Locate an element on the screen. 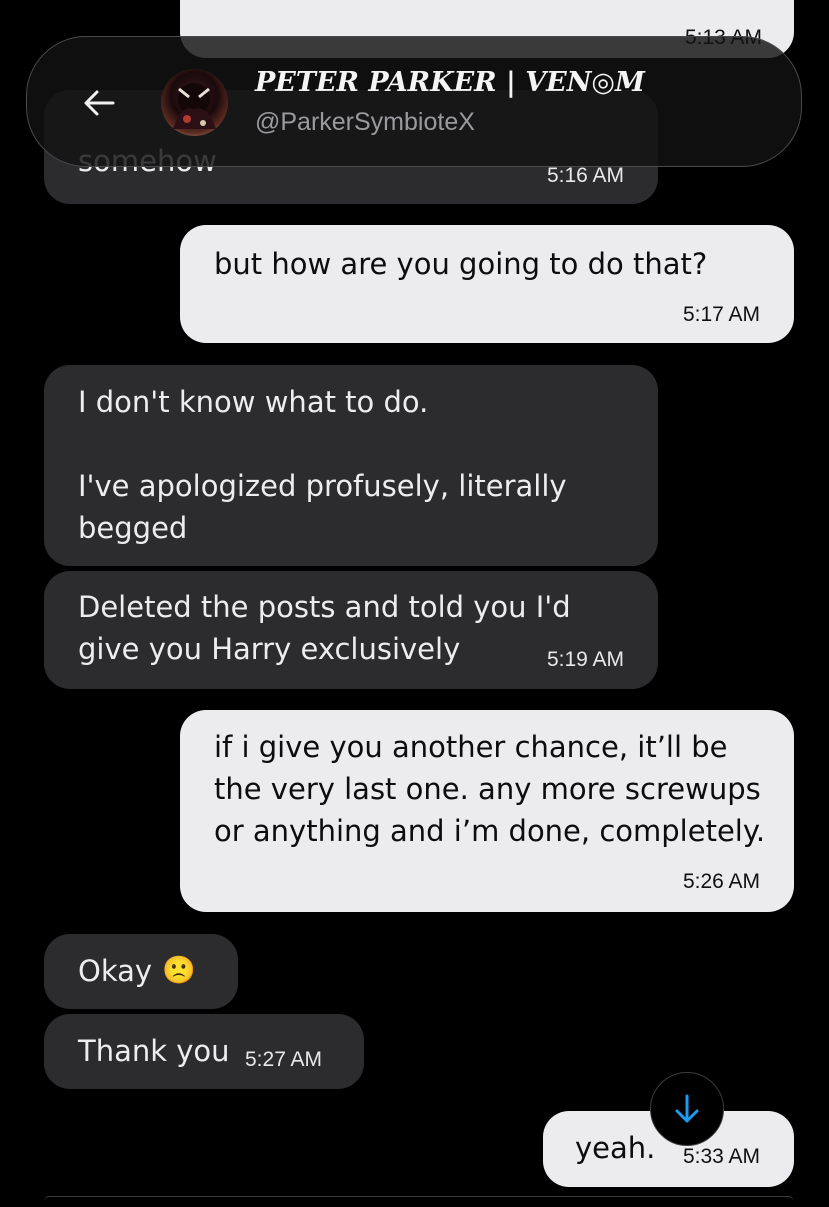 The image size is (829, 1207). message-bubble-incoming: Okay 🙁 is located at coordinates (141, 971).